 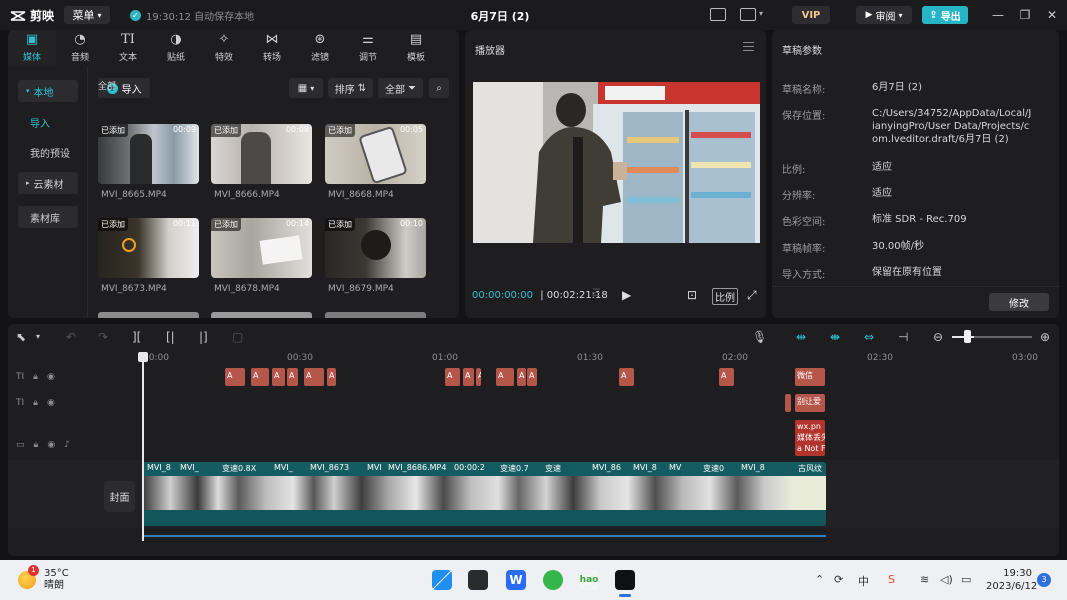 What do you see at coordinates (884, 15) in the screenshot?
I see `review-button: ▶ 审阅 ▾` at bounding box center [884, 15].